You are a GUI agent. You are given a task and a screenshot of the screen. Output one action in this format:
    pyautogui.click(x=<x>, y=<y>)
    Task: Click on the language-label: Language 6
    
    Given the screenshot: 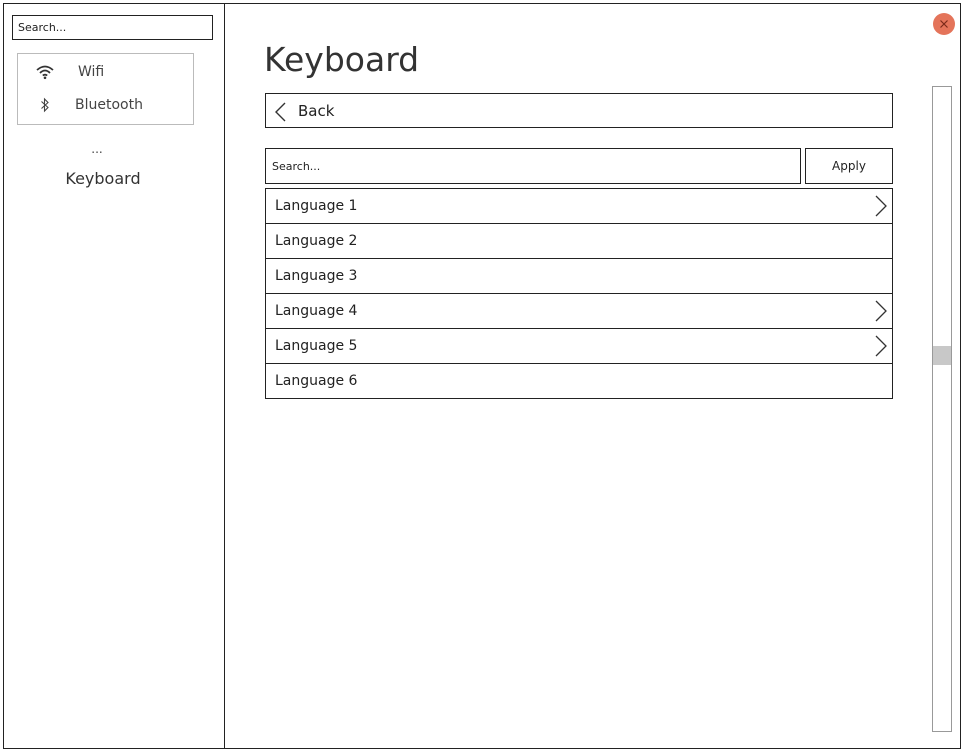 What is the action you would take?
    pyautogui.click(x=316, y=381)
    